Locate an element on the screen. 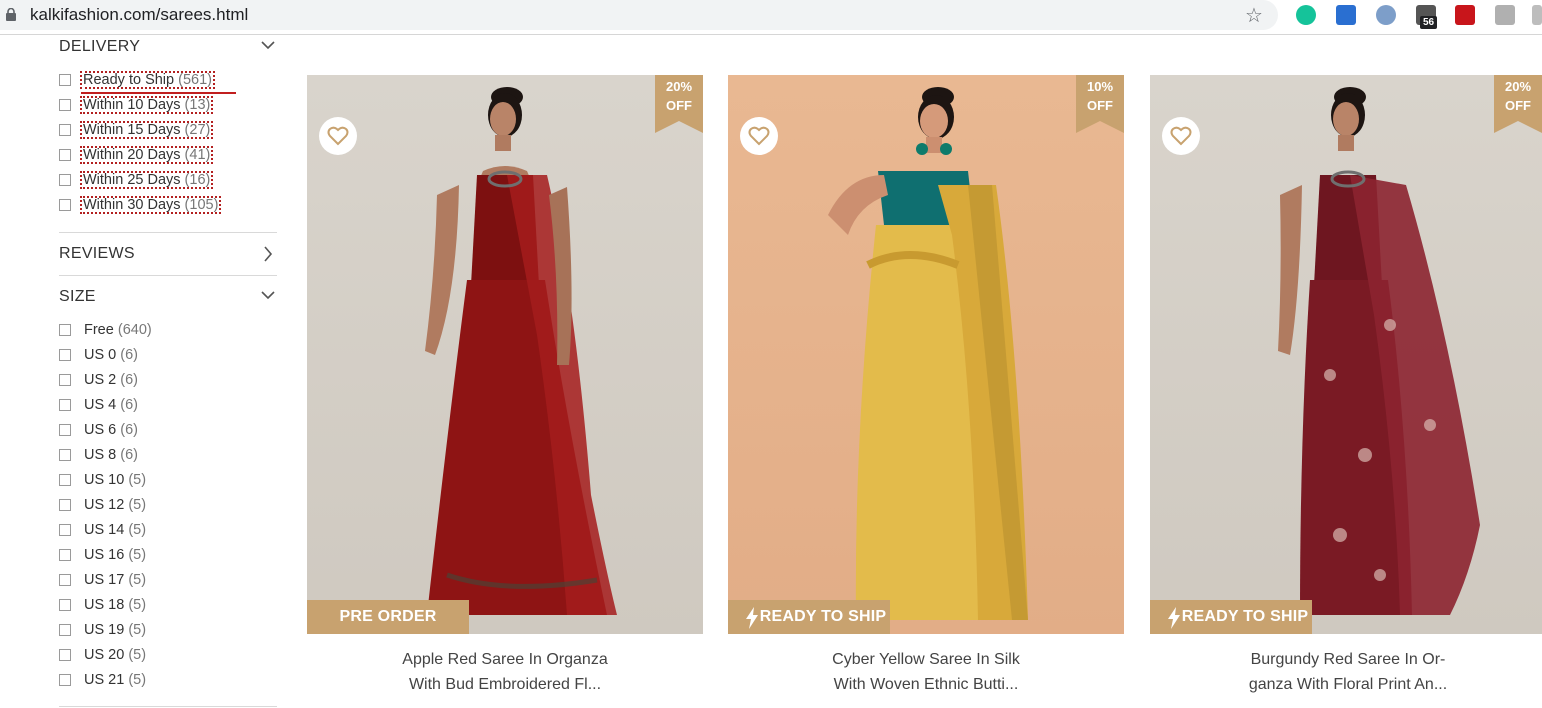  size-filter-header: SIZE is located at coordinates (168, 301).